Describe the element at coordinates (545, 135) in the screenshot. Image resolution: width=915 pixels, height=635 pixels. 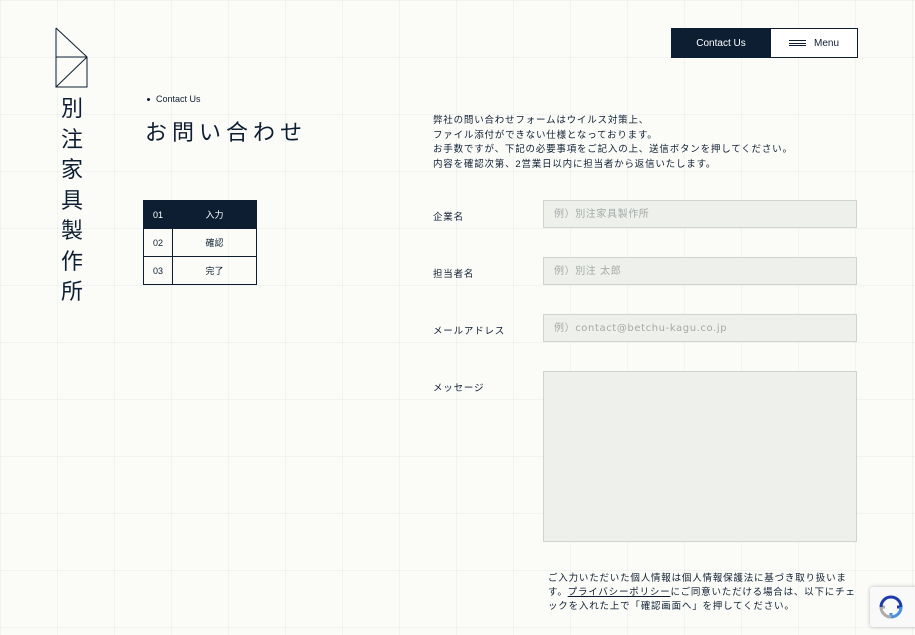
I see `intro-line: ファイル添付ができない仕様となっております。` at that location.